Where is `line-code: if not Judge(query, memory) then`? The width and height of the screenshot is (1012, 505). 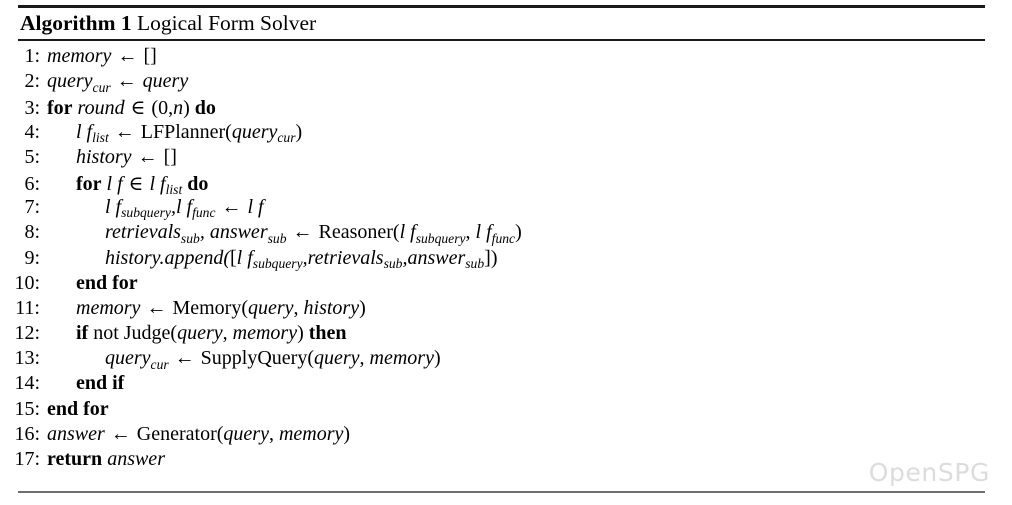 line-code: if not Judge(query, memory) then is located at coordinates (529, 333).